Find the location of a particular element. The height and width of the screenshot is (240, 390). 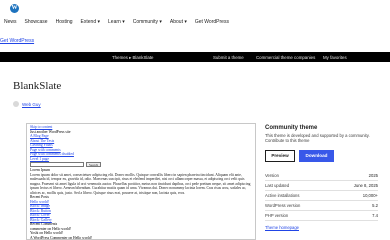

meta-row: Version 2025 is located at coordinates (321, 176).